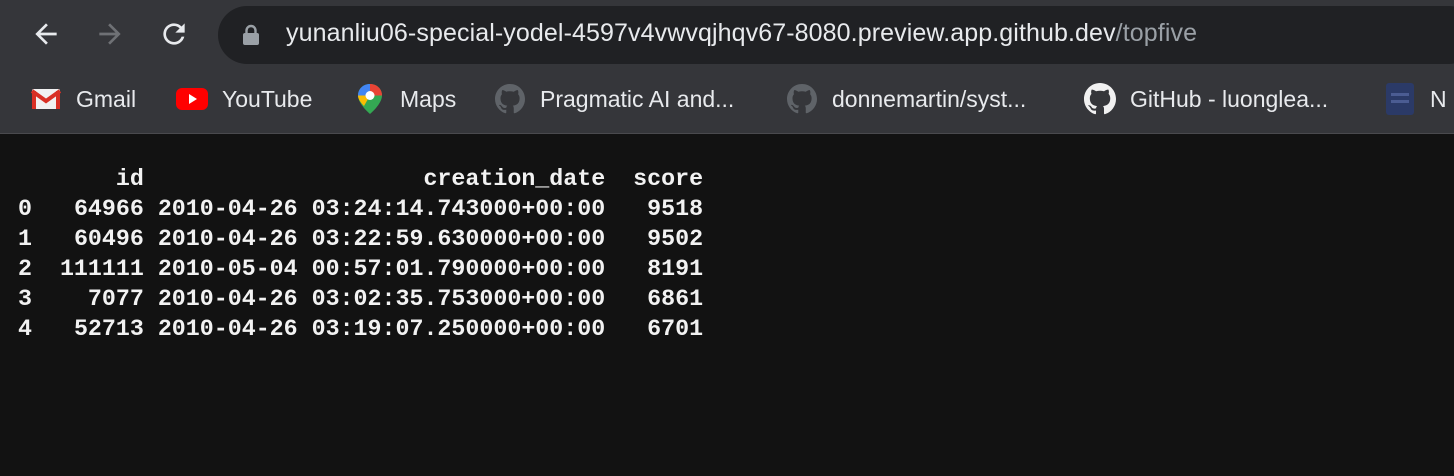 Image resolution: width=1454 pixels, height=476 pixels. Describe the element at coordinates (25, 299) in the screenshot. I see `row-index: 3` at that location.